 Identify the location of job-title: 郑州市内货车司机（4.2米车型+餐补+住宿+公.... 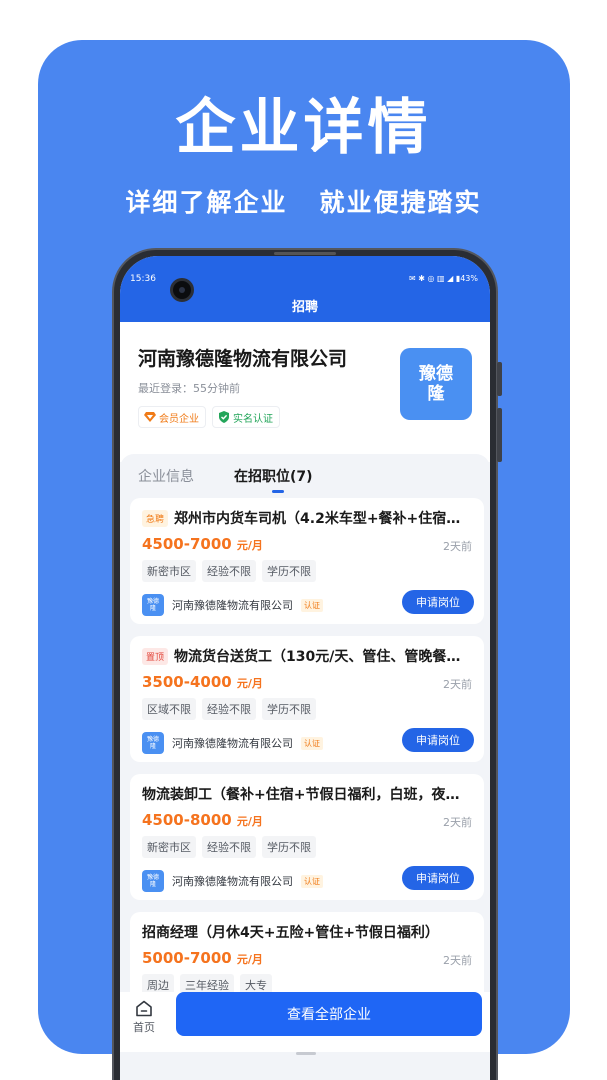
(323, 519).